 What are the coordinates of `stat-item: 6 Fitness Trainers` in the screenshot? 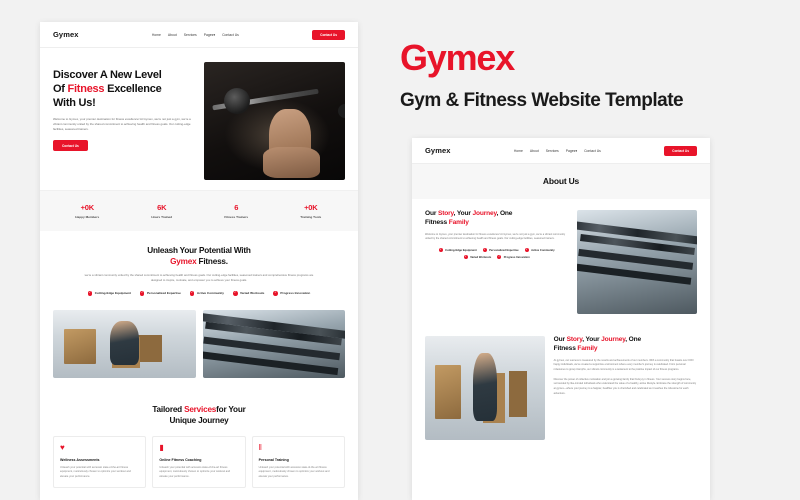 It's located at (236, 211).